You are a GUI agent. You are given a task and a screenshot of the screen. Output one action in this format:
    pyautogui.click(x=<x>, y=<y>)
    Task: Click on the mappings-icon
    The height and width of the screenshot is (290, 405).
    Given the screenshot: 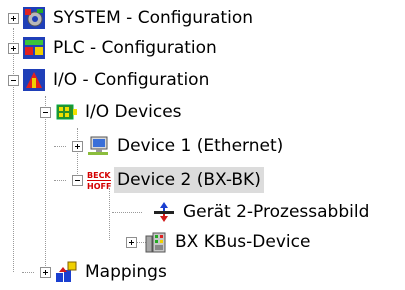 What is the action you would take?
    pyautogui.click(x=66, y=272)
    